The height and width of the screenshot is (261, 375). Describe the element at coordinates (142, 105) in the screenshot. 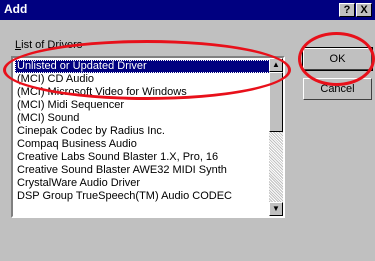

I see `list-item: (MCI) Midi Sequencer` at that location.